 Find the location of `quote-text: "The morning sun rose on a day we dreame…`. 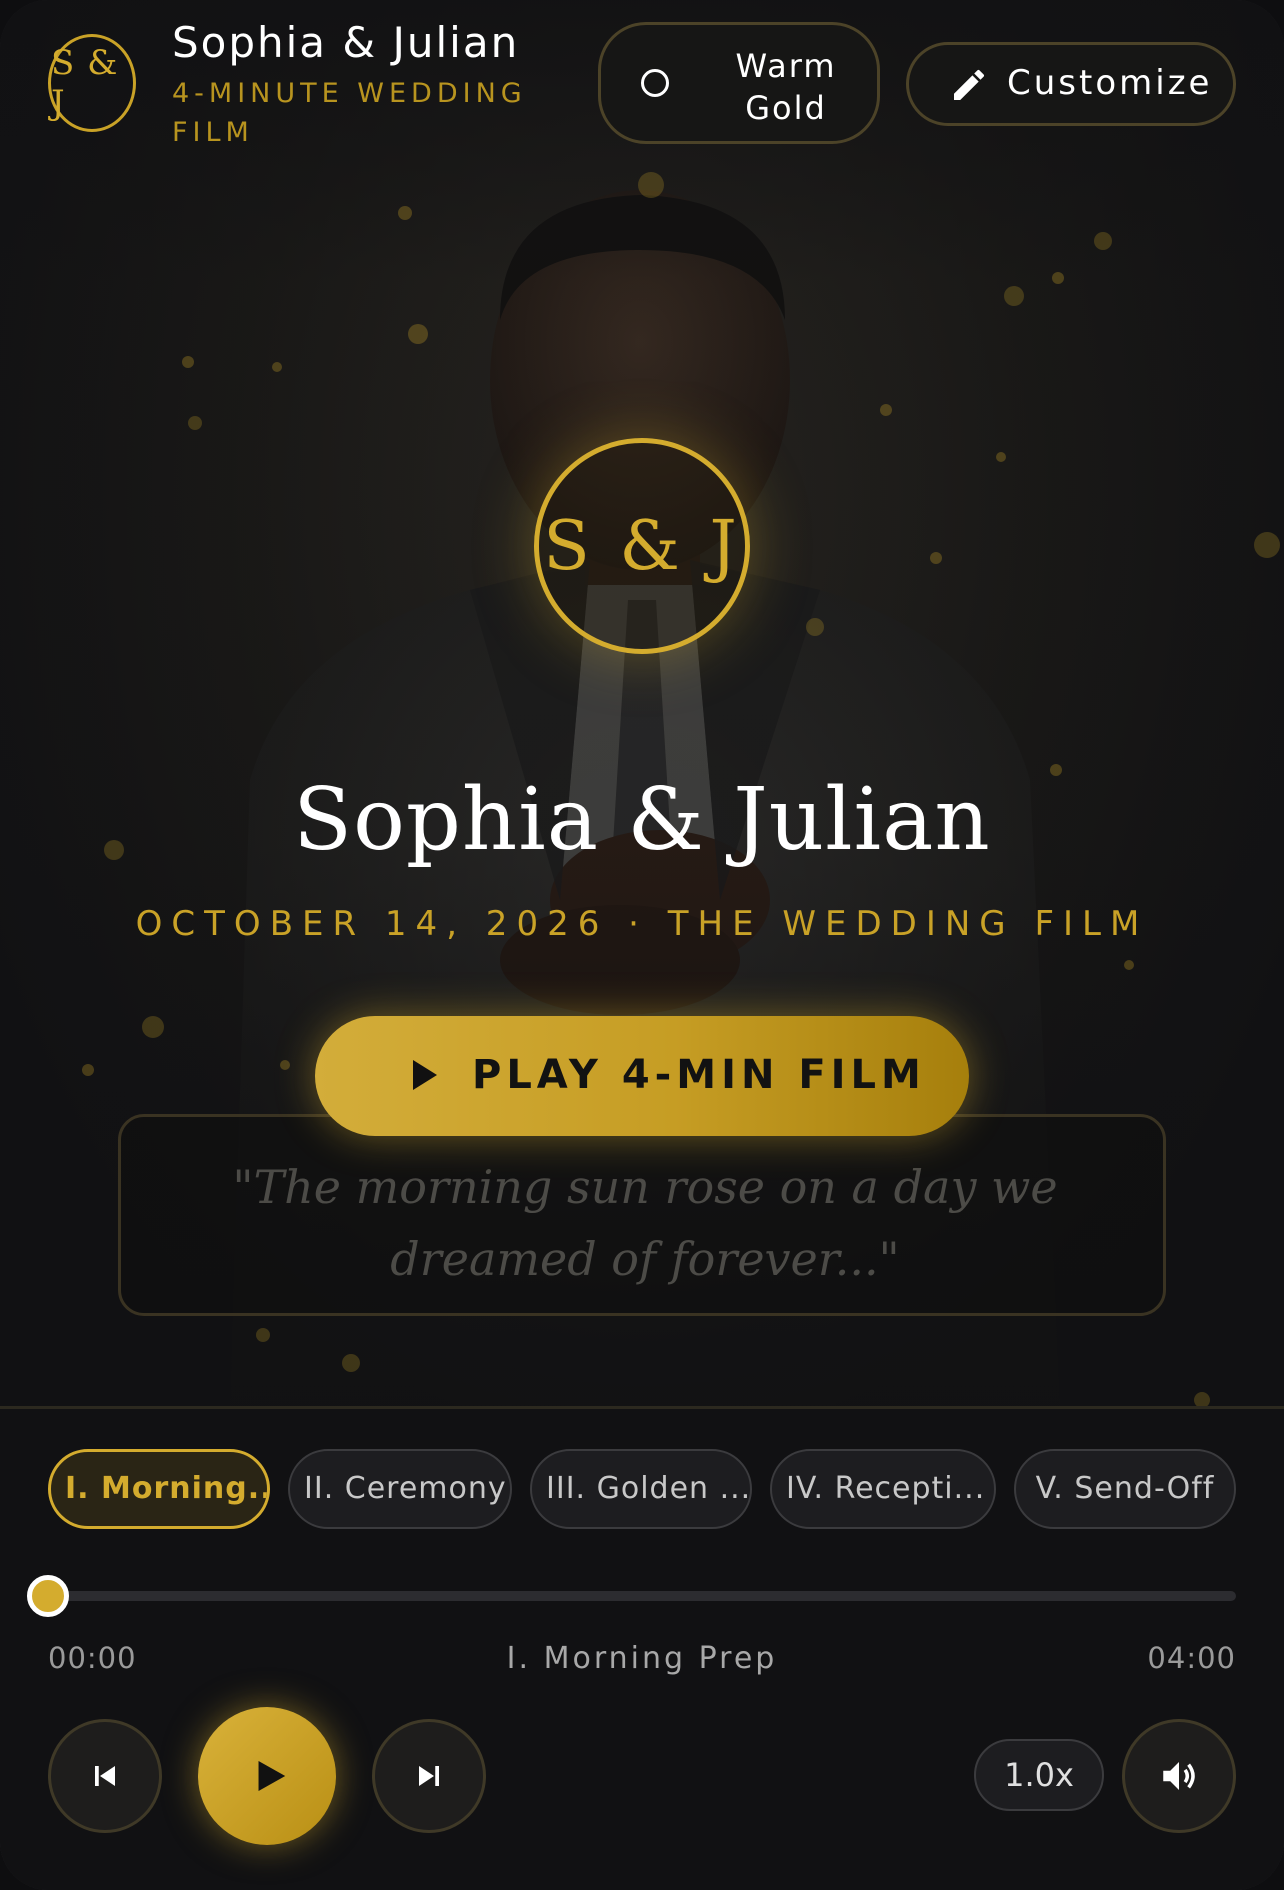

quote-text: "The morning sun rose on a day we dreame… is located at coordinates (645, 1223).